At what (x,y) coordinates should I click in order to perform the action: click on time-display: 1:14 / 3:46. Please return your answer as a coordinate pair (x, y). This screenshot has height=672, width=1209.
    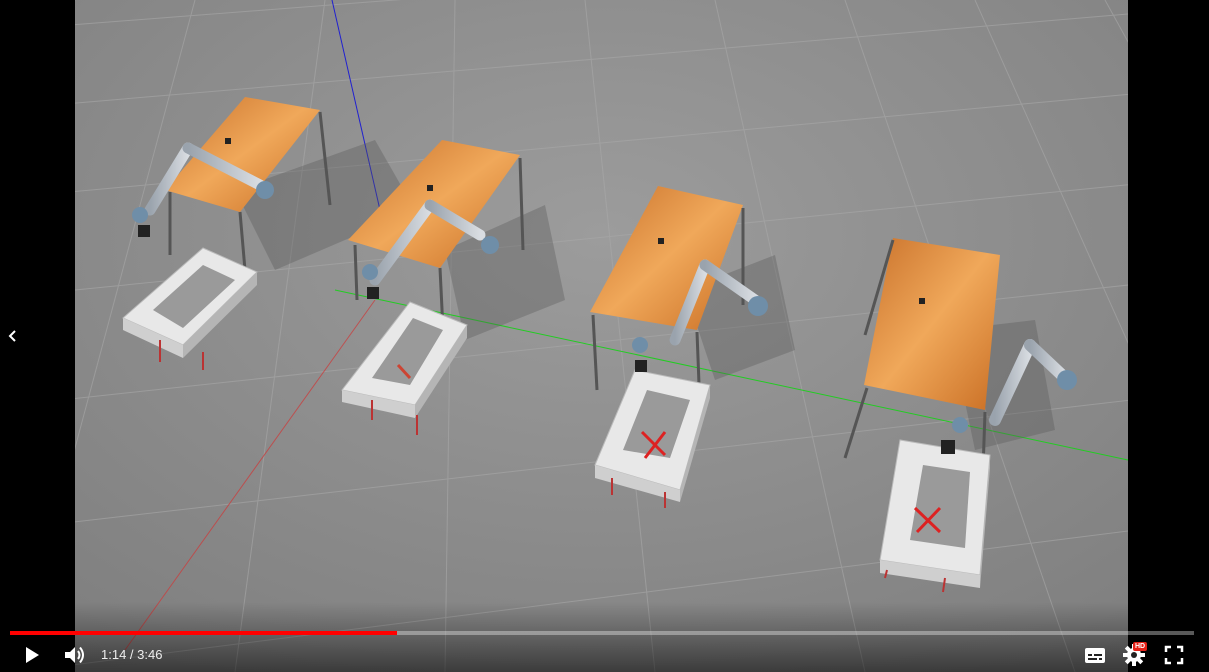
    Looking at the image, I should click on (131, 655).